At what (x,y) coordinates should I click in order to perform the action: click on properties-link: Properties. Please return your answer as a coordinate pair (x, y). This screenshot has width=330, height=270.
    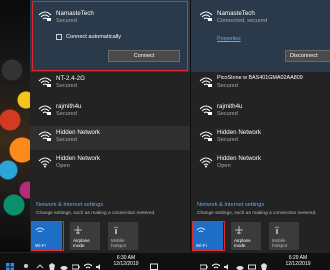
    Looking at the image, I should click on (229, 39).